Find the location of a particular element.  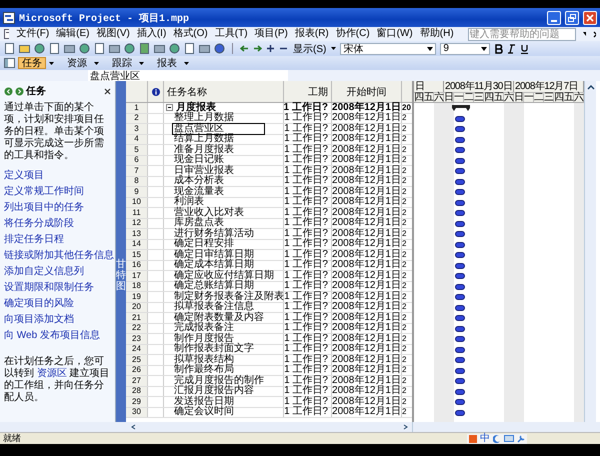

task-name-cell: 确定总账结算日期 is located at coordinates (214, 286).